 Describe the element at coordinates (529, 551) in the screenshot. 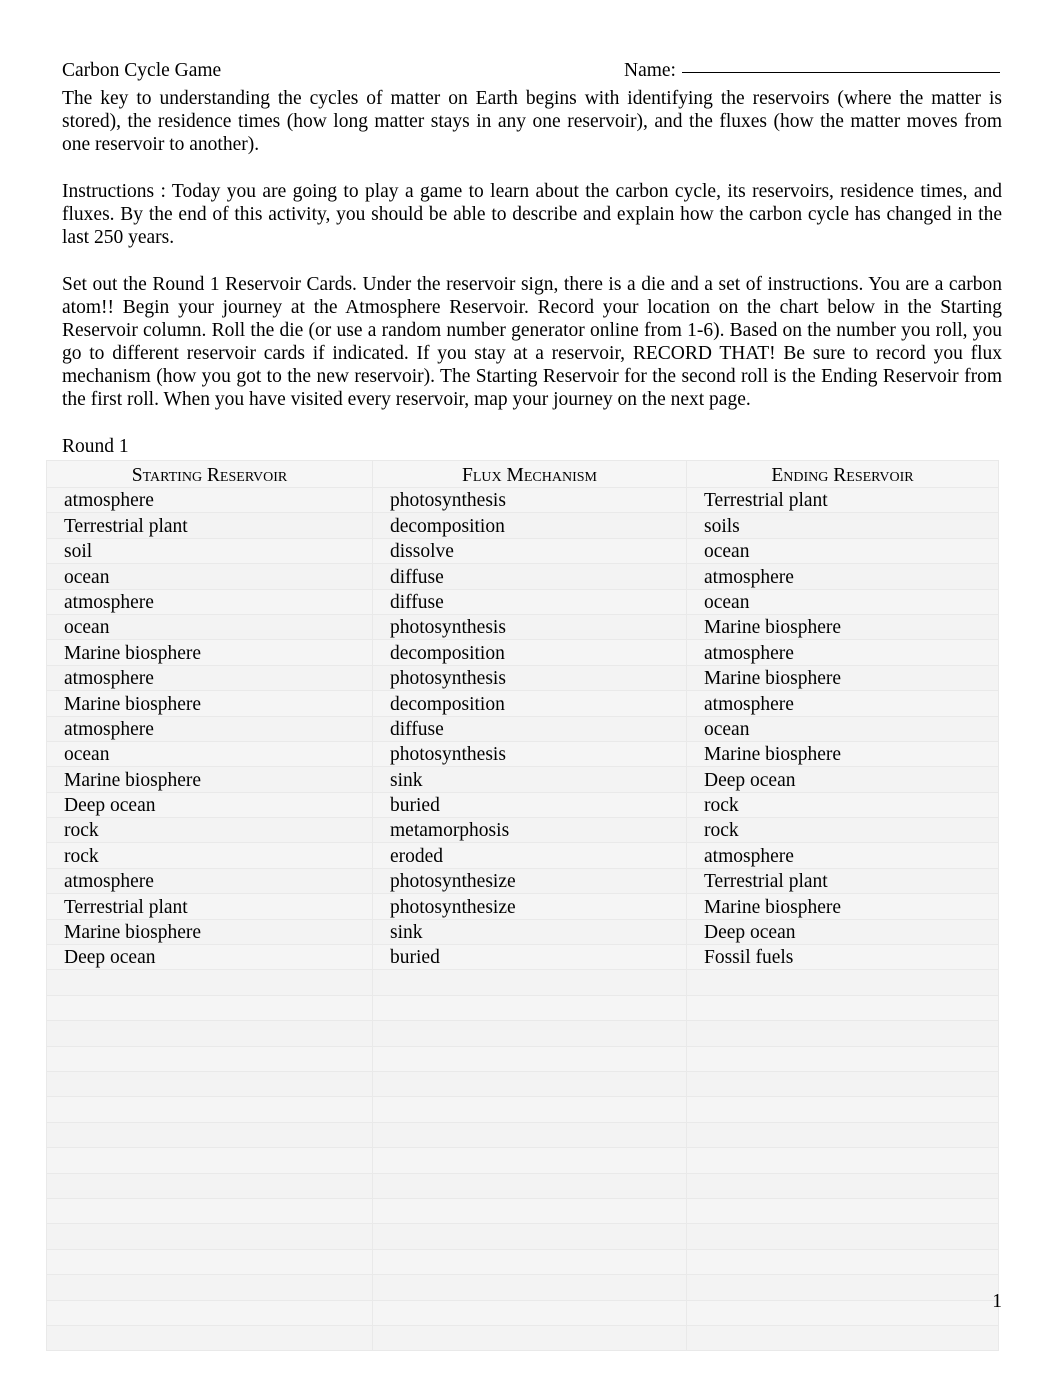

I see `cell-flux-mechanism: dissolve` at that location.